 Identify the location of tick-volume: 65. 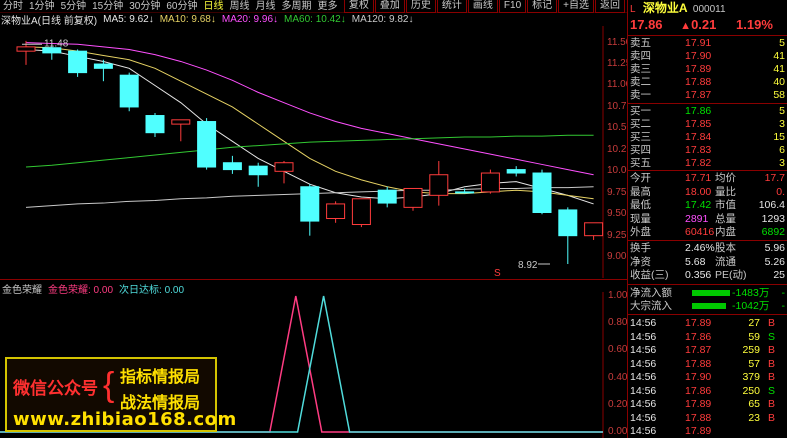
(754, 404).